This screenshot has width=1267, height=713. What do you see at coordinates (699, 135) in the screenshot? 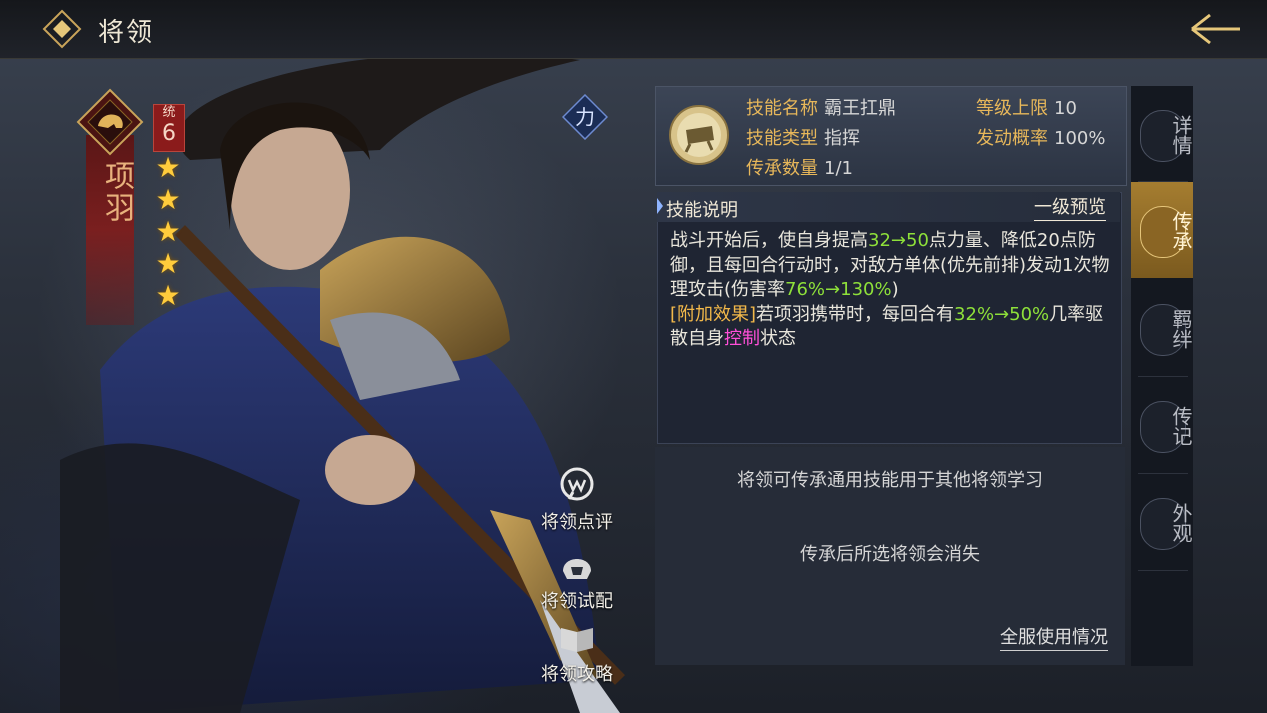
I see `skill-cauldron-icon` at bounding box center [699, 135].